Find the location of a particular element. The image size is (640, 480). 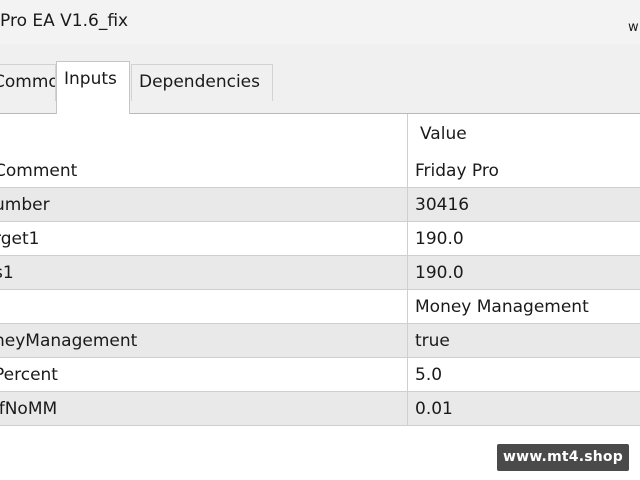

table-row: neyManagement true is located at coordinates (320, 341).